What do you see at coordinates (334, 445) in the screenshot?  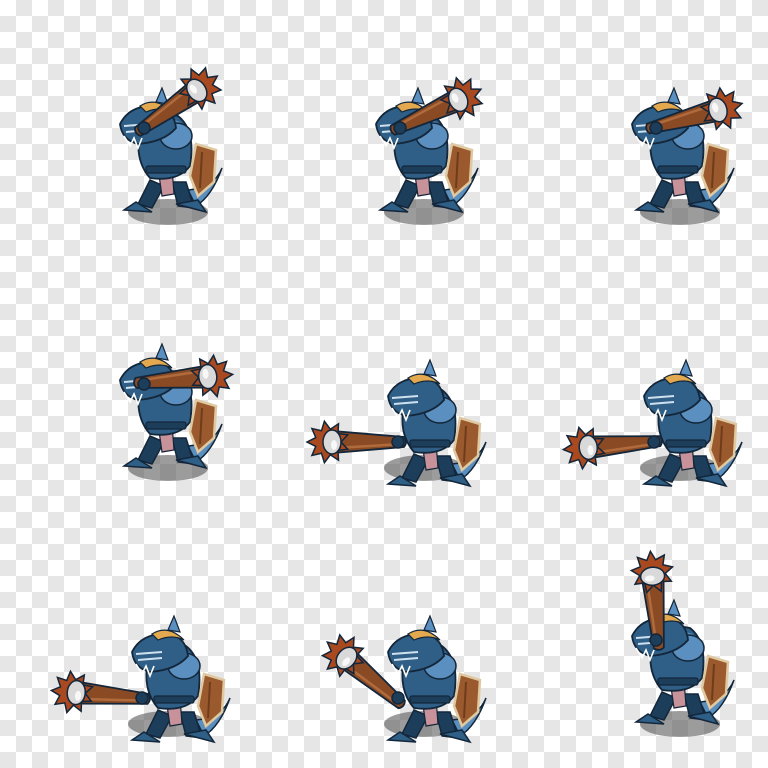 I see `club-shine` at bounding box center [334, 445].